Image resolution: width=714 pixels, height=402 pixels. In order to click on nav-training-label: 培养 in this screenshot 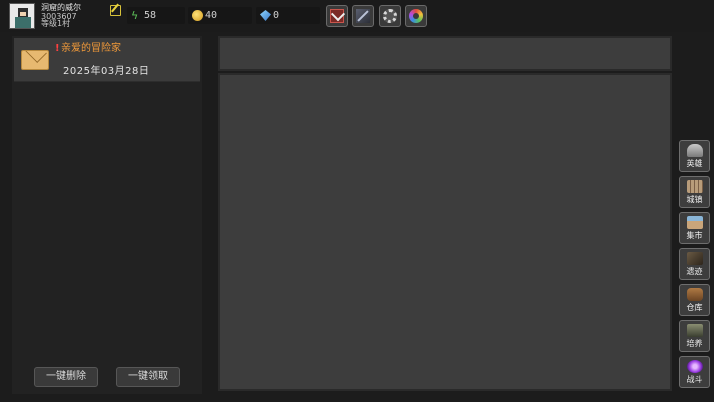, I will do `click(694, 343)`.